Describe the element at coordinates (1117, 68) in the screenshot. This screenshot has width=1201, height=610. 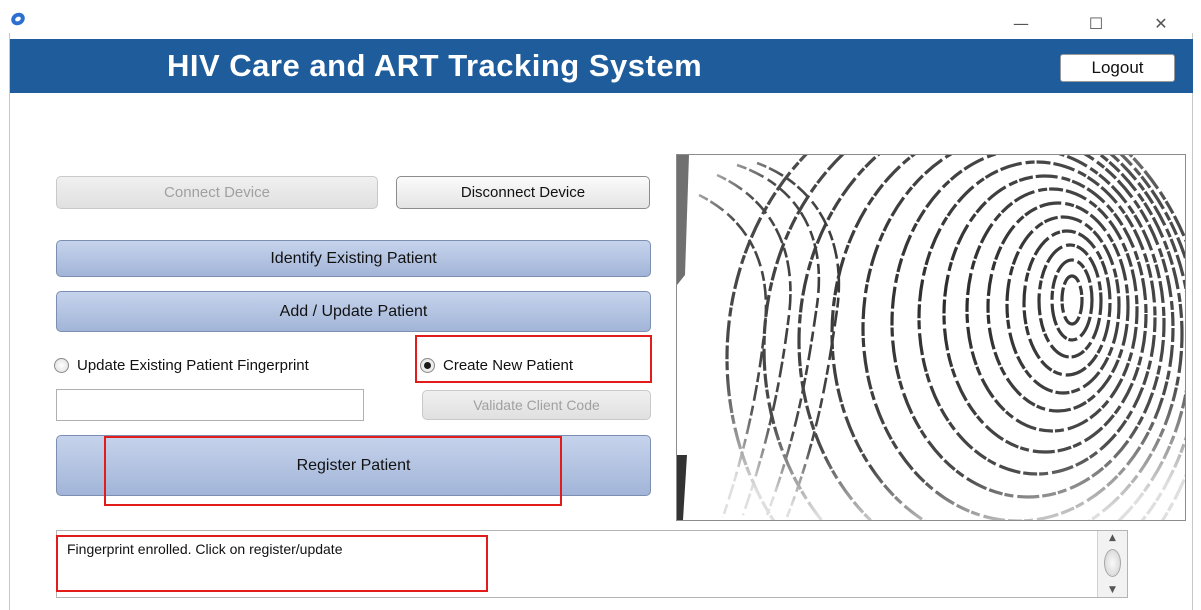
I see `logout-button: Logout` at that location.